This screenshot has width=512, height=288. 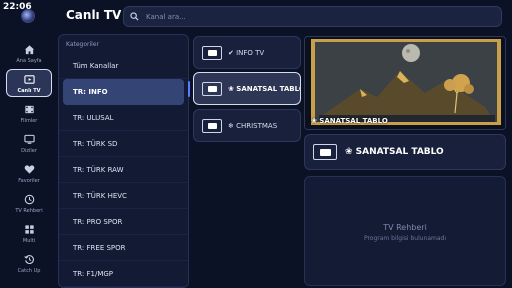 What do you see at coordinates (29, 139) in the screenshot?
I see `monitor-icon` at bounding box center [29, 139].